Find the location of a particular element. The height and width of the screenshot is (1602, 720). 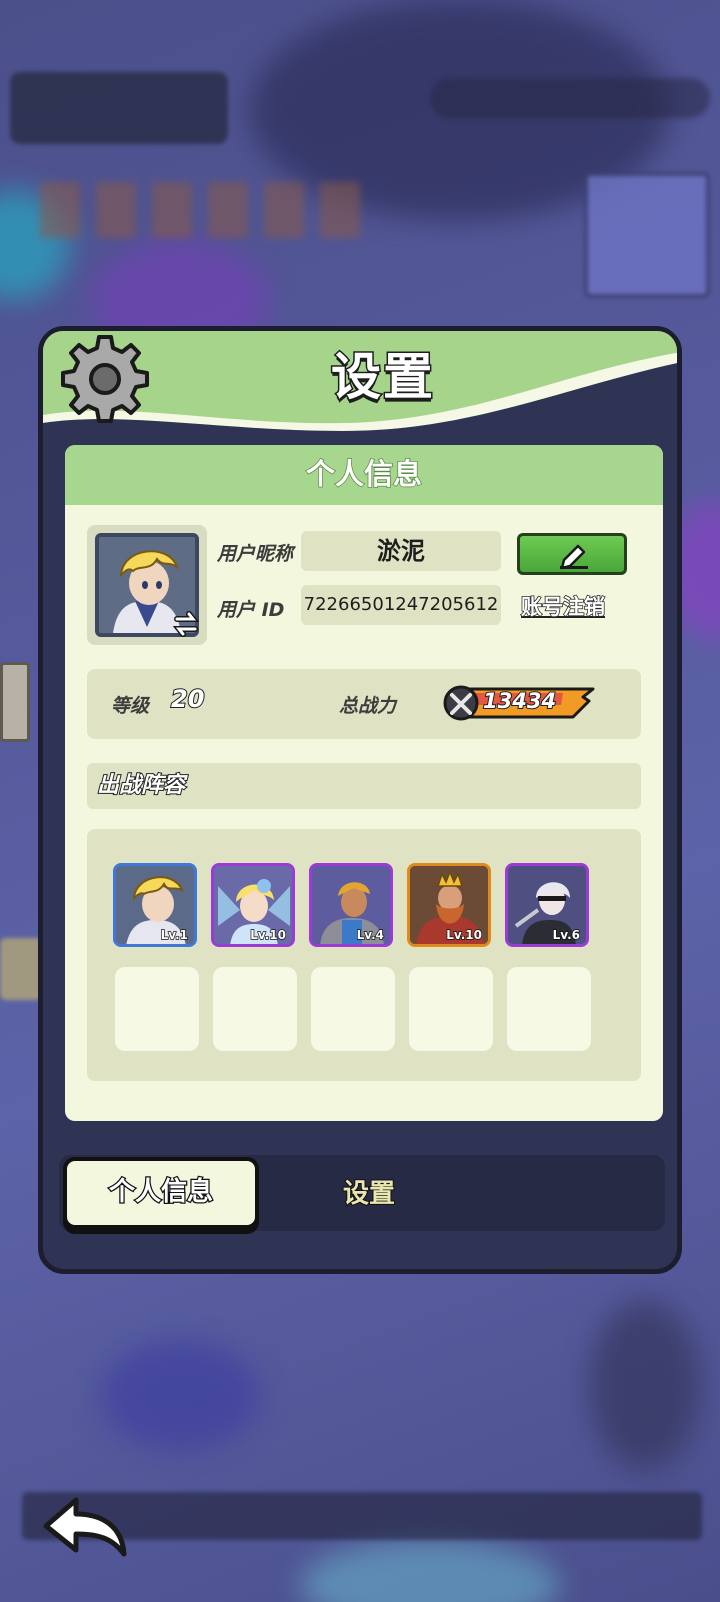

nickname-field: 淤泥 is located at coordinates (401, 551).